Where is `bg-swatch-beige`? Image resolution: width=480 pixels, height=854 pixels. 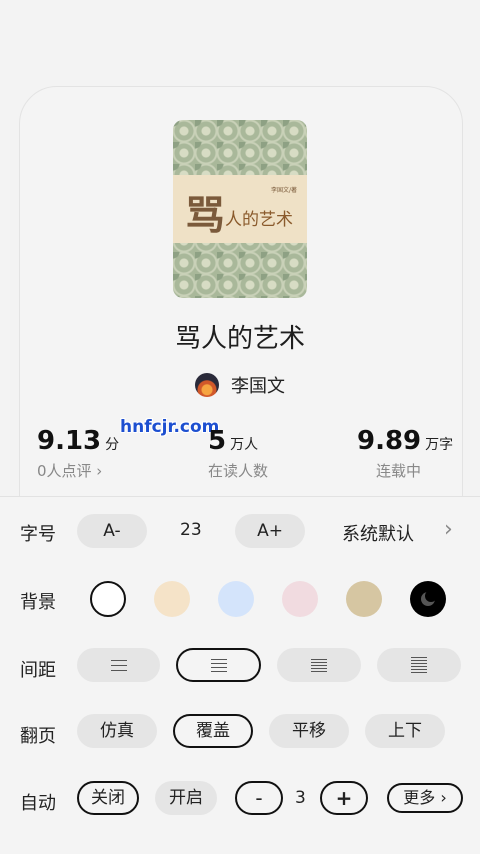 bg-swatch-beige is located at coordinates (172, 599).